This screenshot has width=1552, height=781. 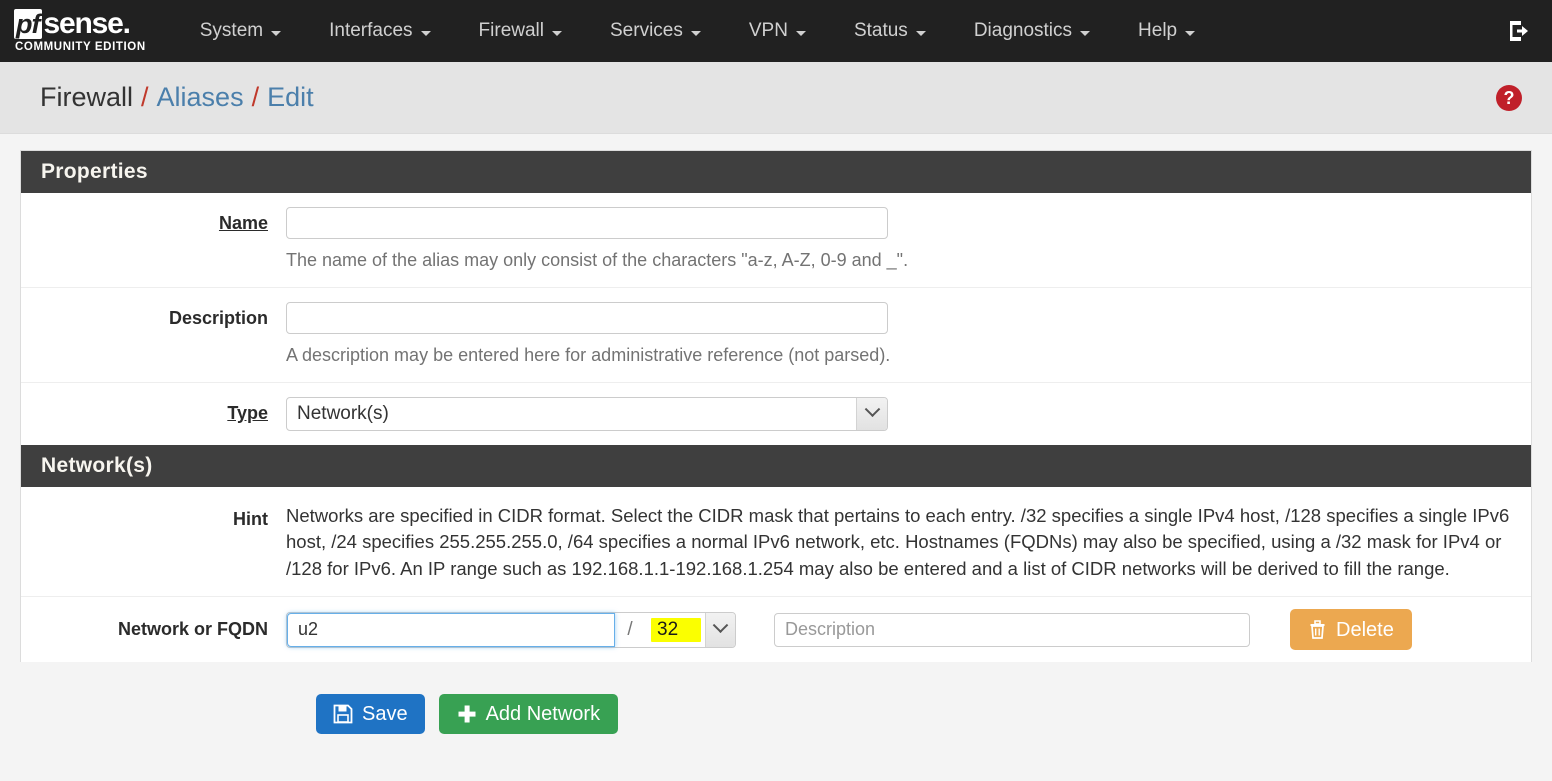 I want to click on nav-item-label: VPN, so click(x=768, y=30).